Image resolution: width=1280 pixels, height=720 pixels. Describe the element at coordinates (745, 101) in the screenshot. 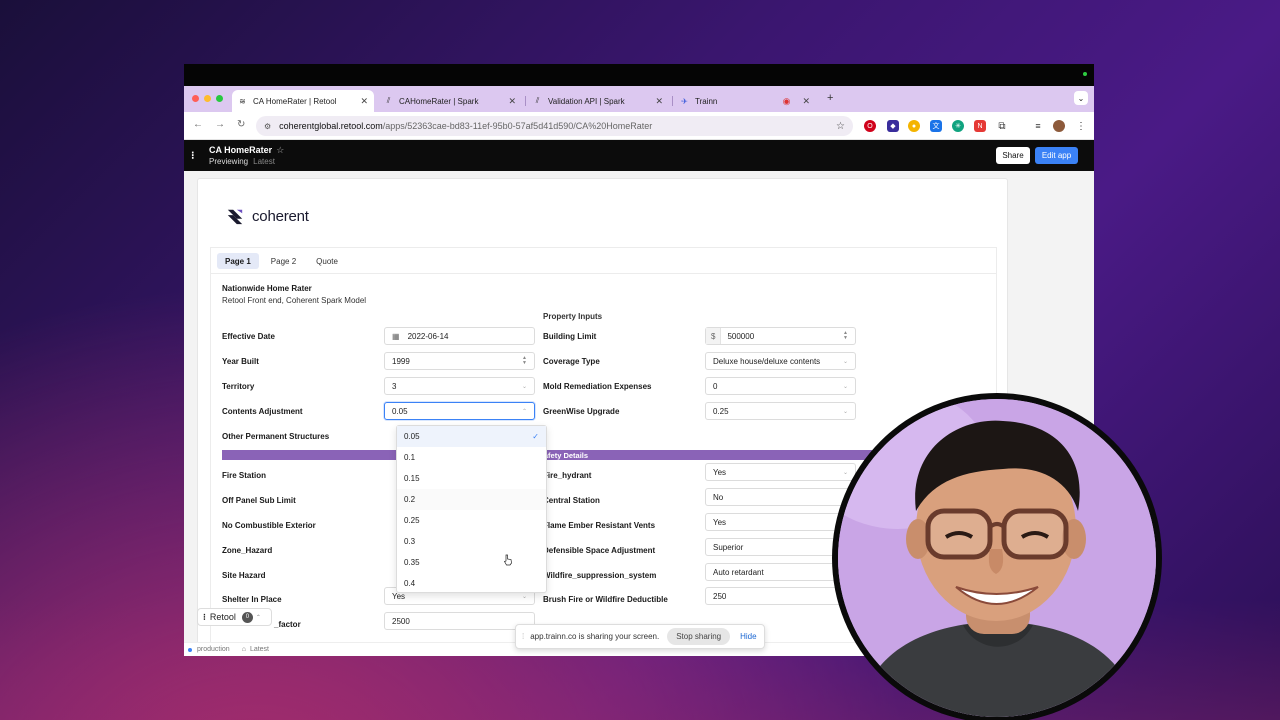

I see `tab-trainn: ✈ Trainn ◉ ✕` at that location.